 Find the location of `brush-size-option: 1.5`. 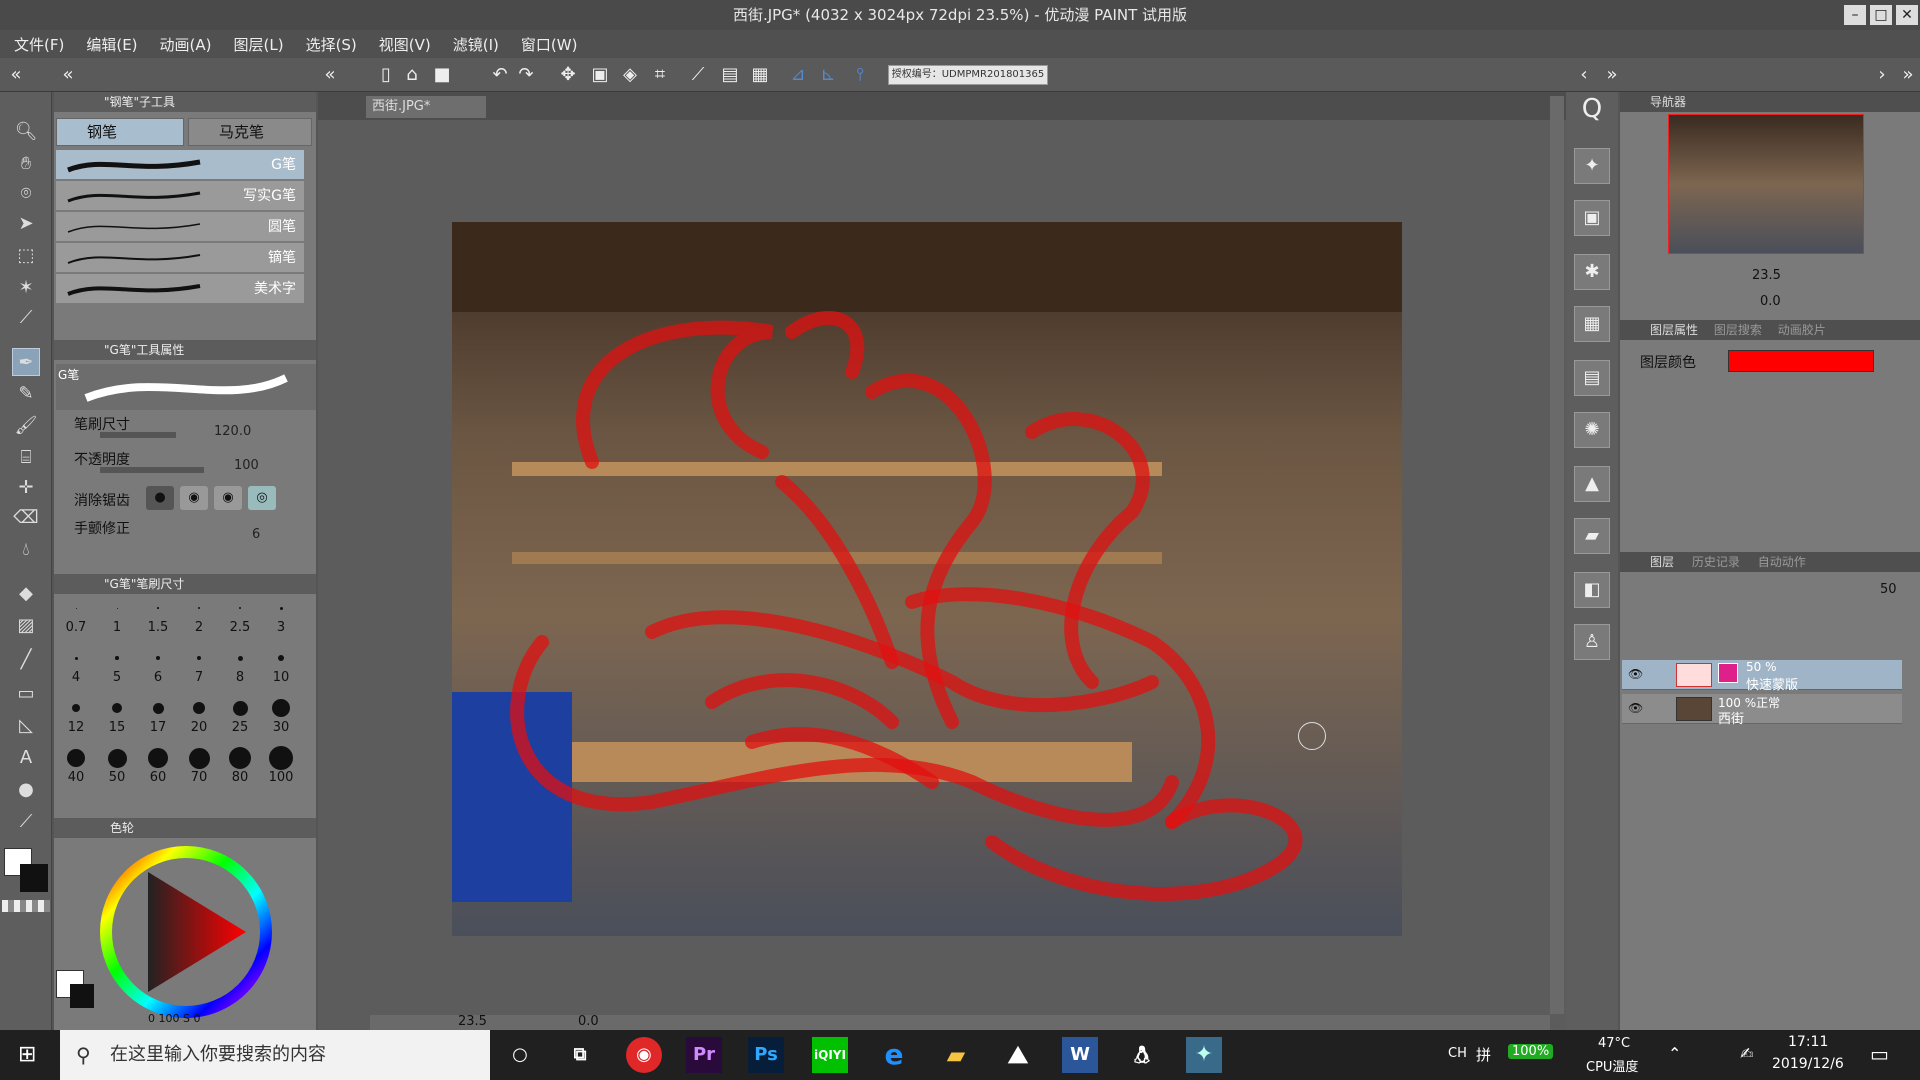

brush-size-option: 1.5 is located at coordinates (158, 621).